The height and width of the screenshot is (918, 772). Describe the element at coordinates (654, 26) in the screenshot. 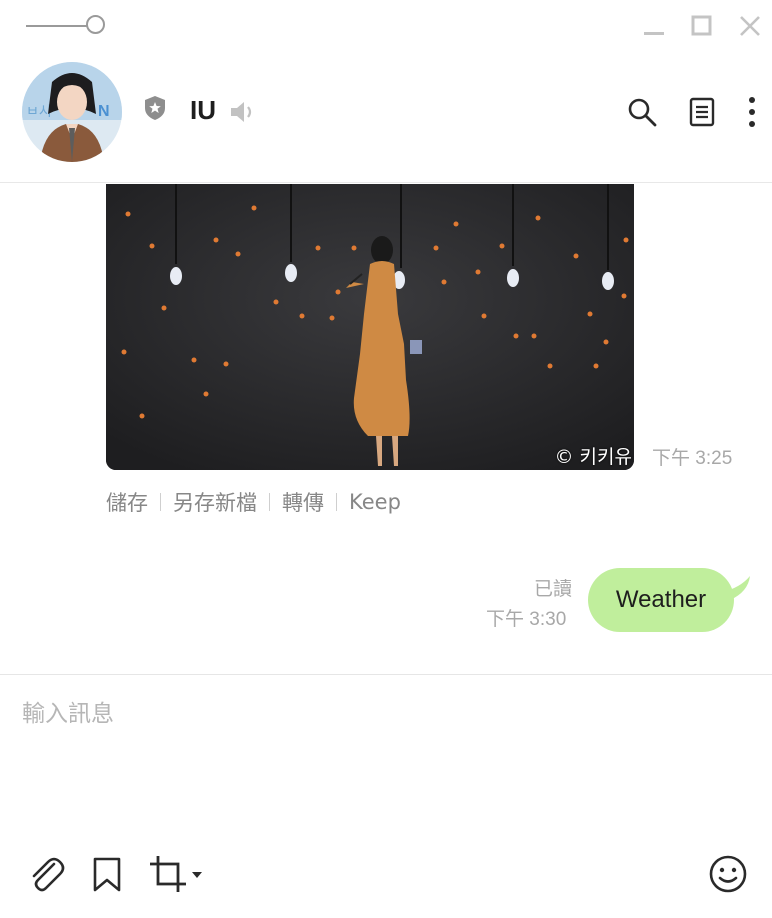

I see `minimize-button` at that location.